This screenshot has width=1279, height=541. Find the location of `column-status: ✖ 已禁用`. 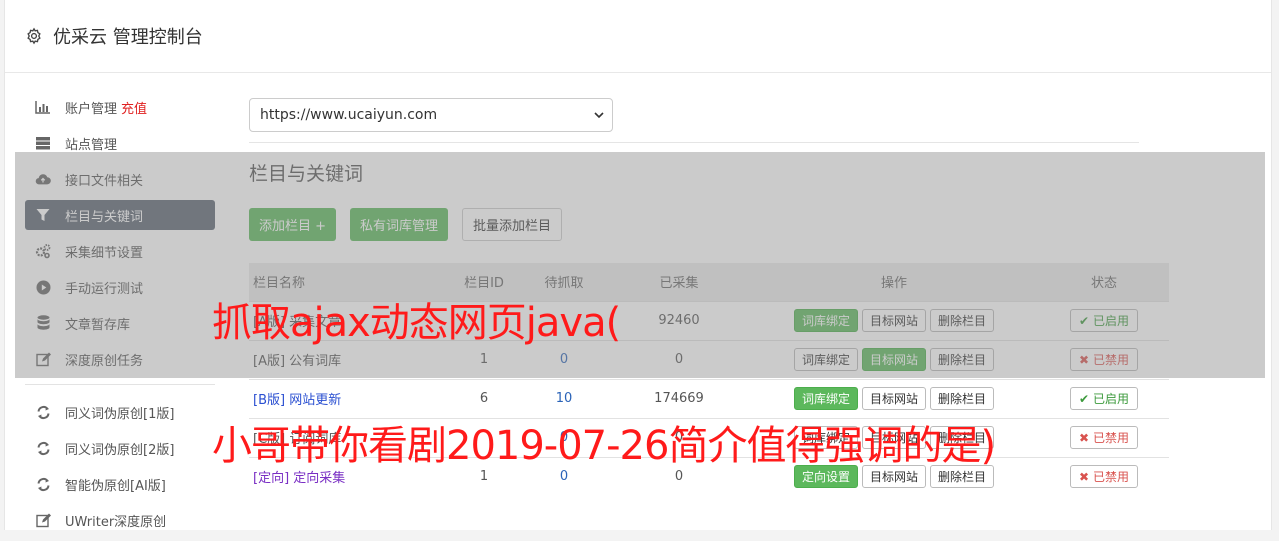

column-status: ✖ 已禁用 is located at coordinates (1104, 359).